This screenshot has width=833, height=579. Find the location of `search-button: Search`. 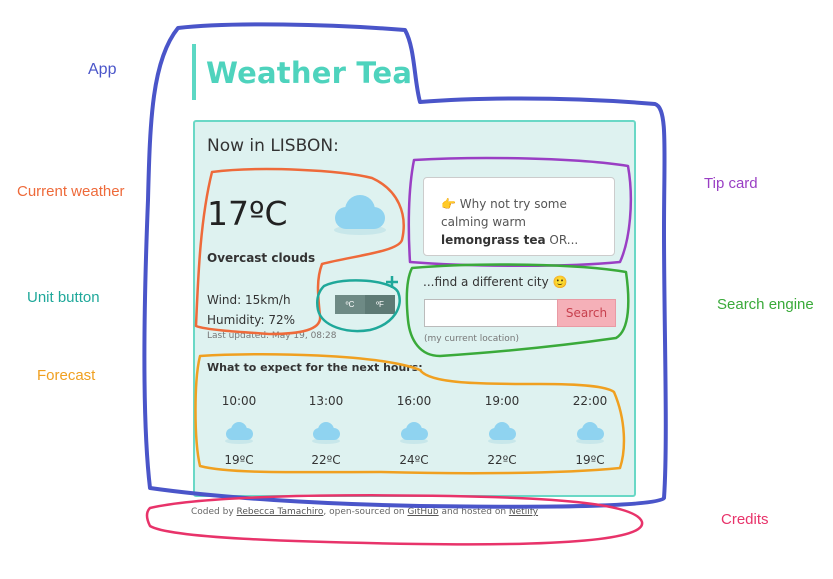

search-button: Search is located at coordinates (586, 313).